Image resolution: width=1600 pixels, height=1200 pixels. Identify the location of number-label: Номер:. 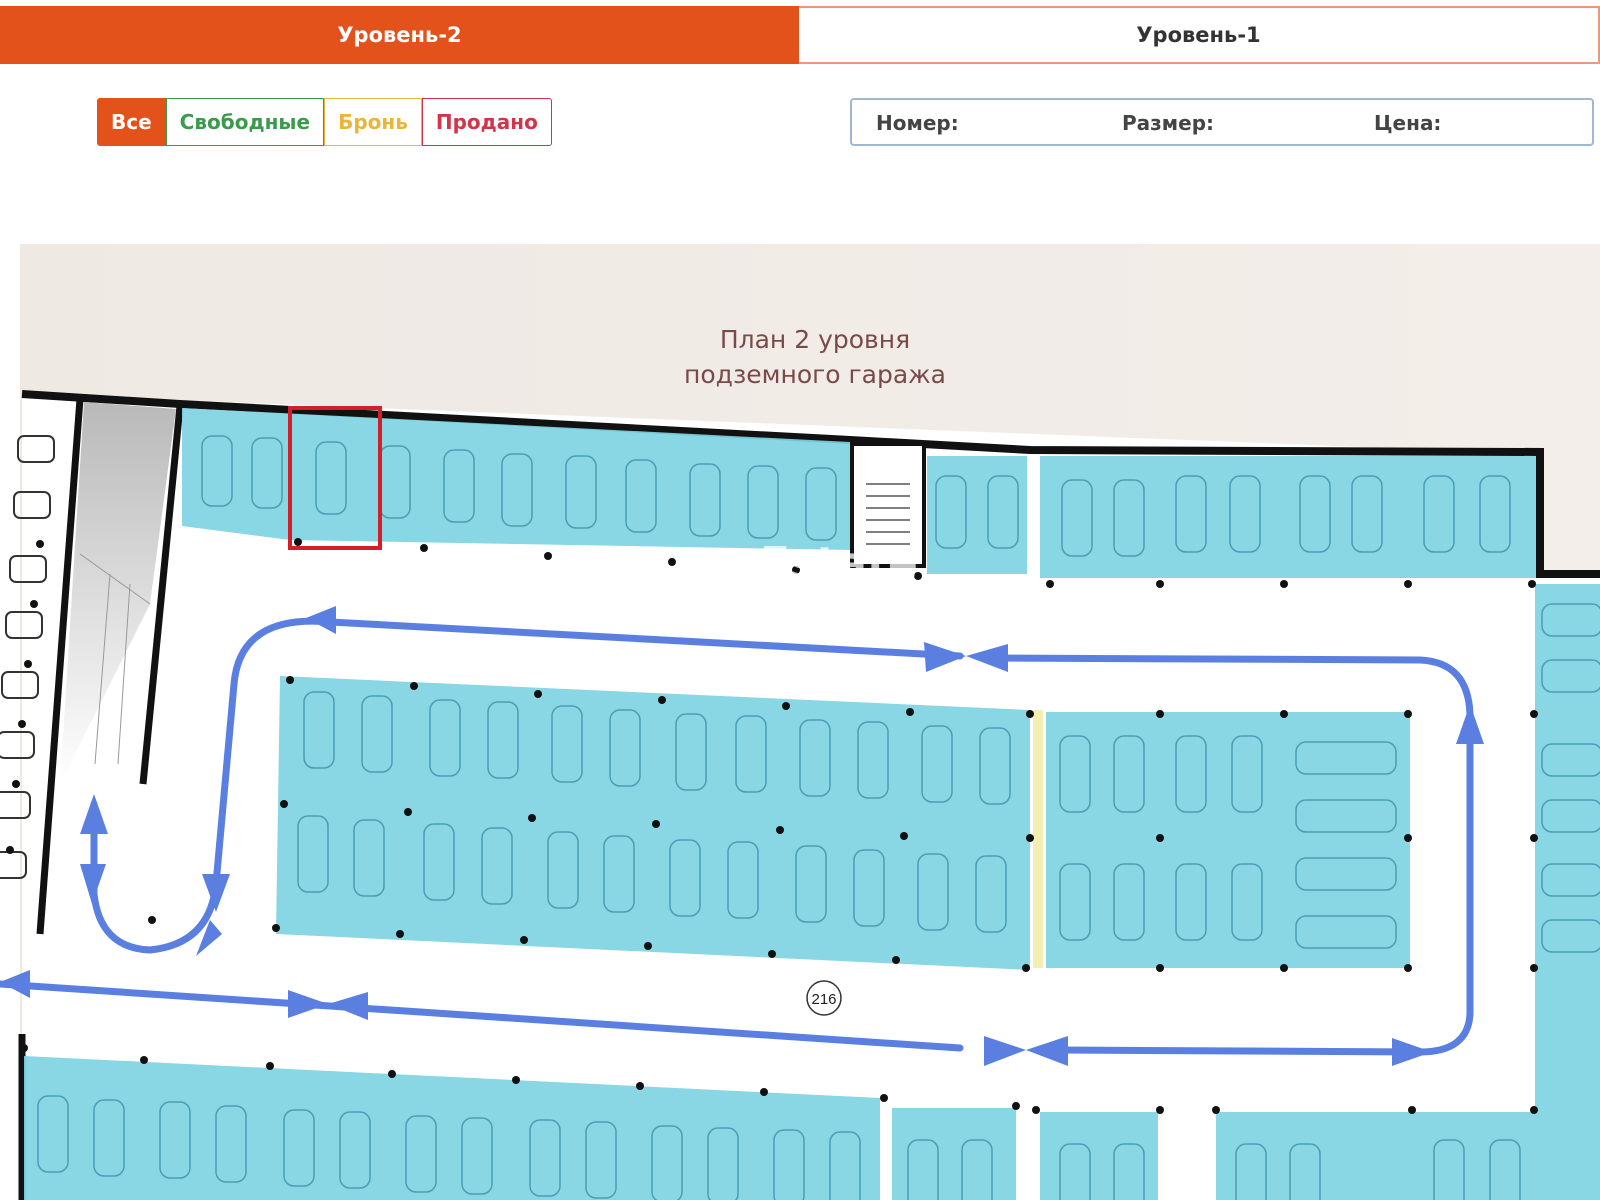
(917, 123).